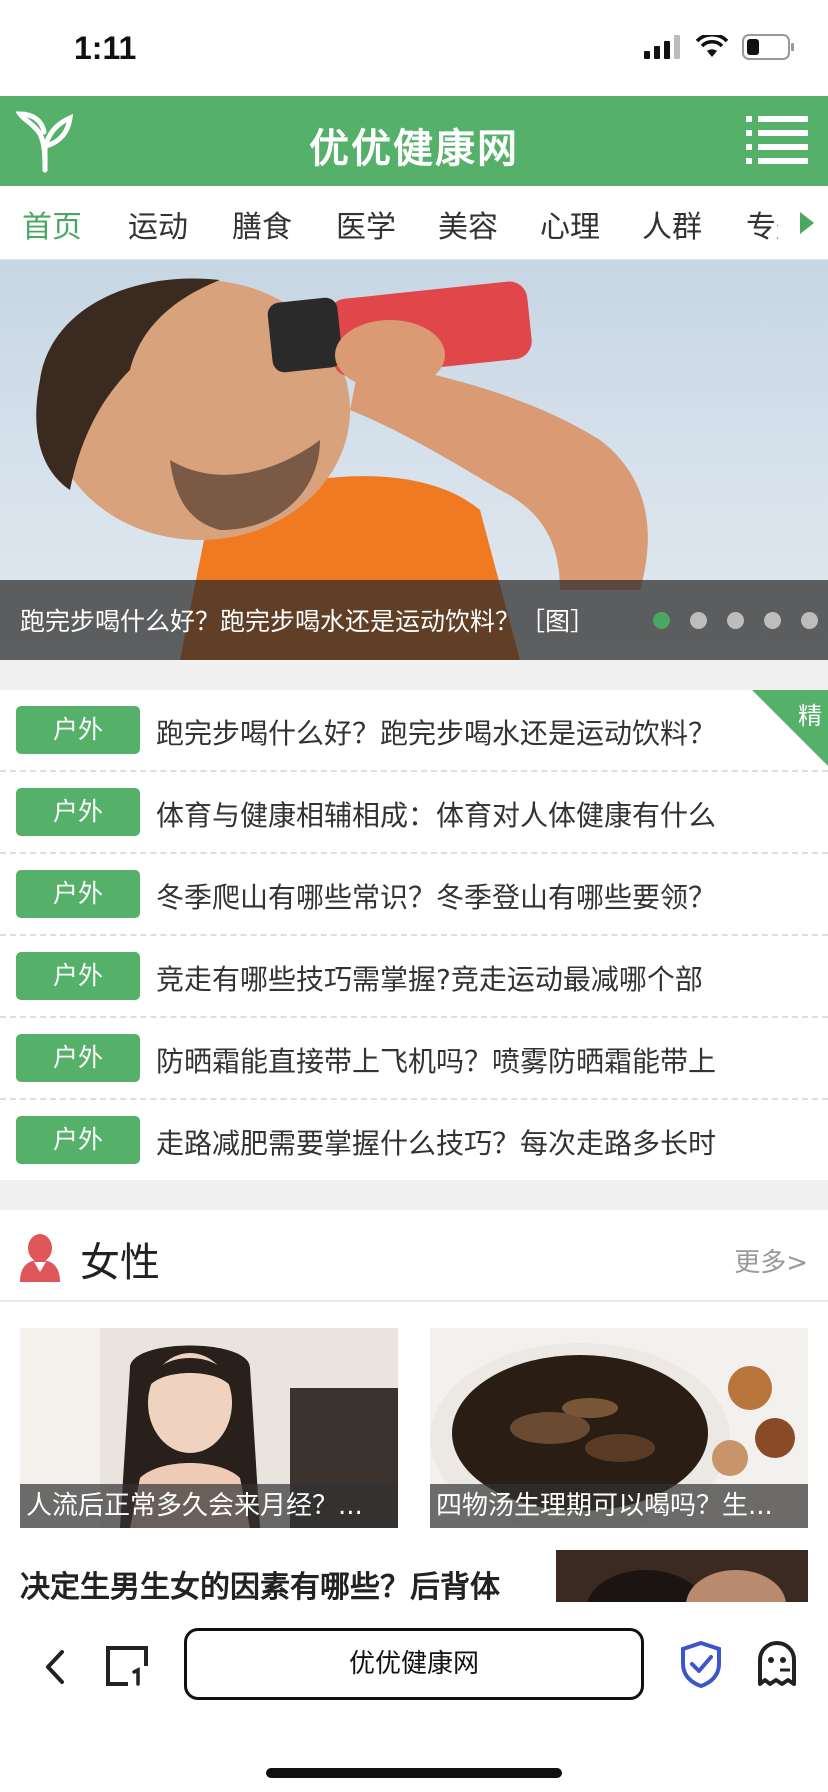 The image size is (828, 1792). What do you see at coordinates (105, 48) in the screenshot?
I see `status-time: 1:11` at bounding box center [105, 48].